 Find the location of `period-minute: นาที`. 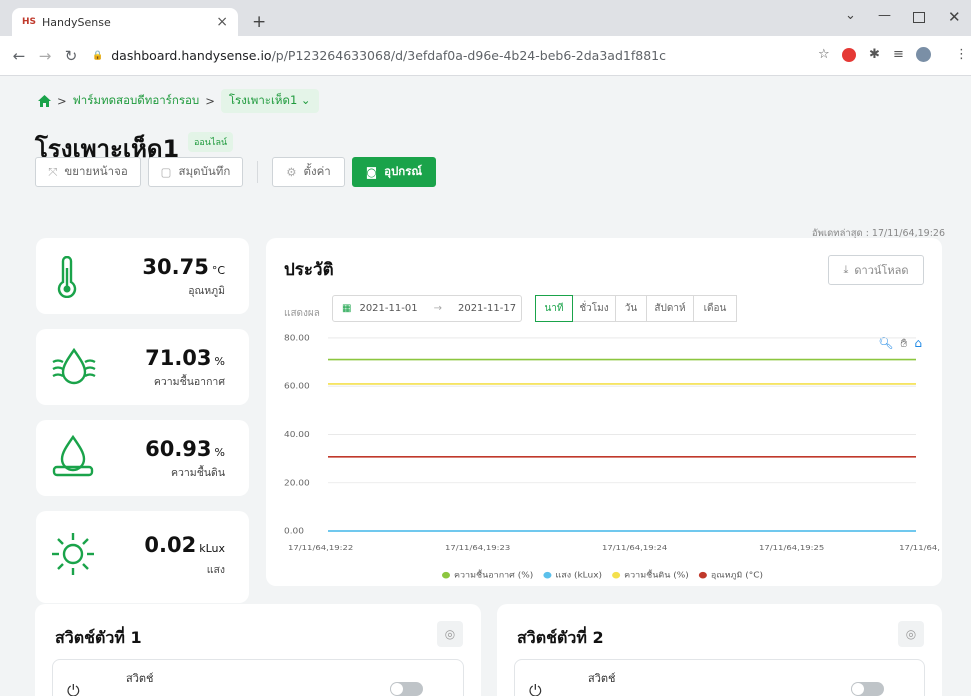

period-minute: นาที is located at coordinates (554, 308).